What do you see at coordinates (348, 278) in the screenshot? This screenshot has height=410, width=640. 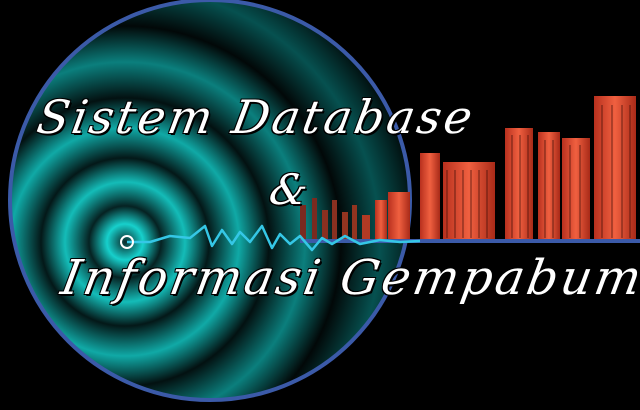 I see `title-line-2: Informasi Gempabumi` at bounding box center [348, 278].